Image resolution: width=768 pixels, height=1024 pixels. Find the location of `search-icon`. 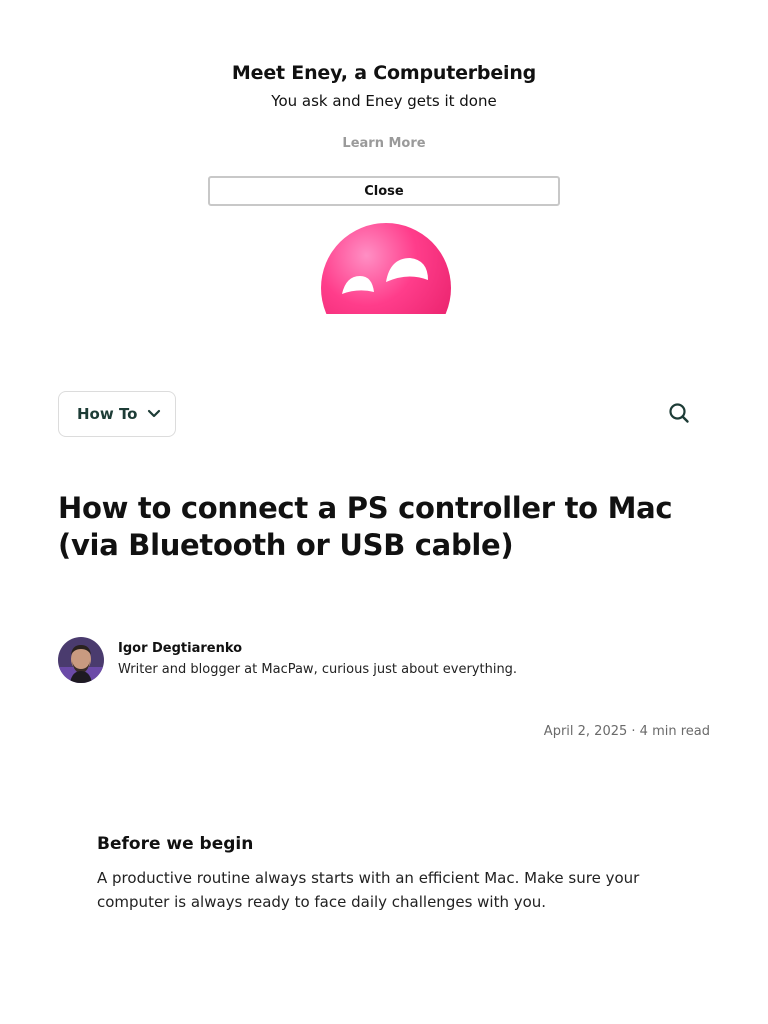

search-icon is located at coordinates (679, 415).